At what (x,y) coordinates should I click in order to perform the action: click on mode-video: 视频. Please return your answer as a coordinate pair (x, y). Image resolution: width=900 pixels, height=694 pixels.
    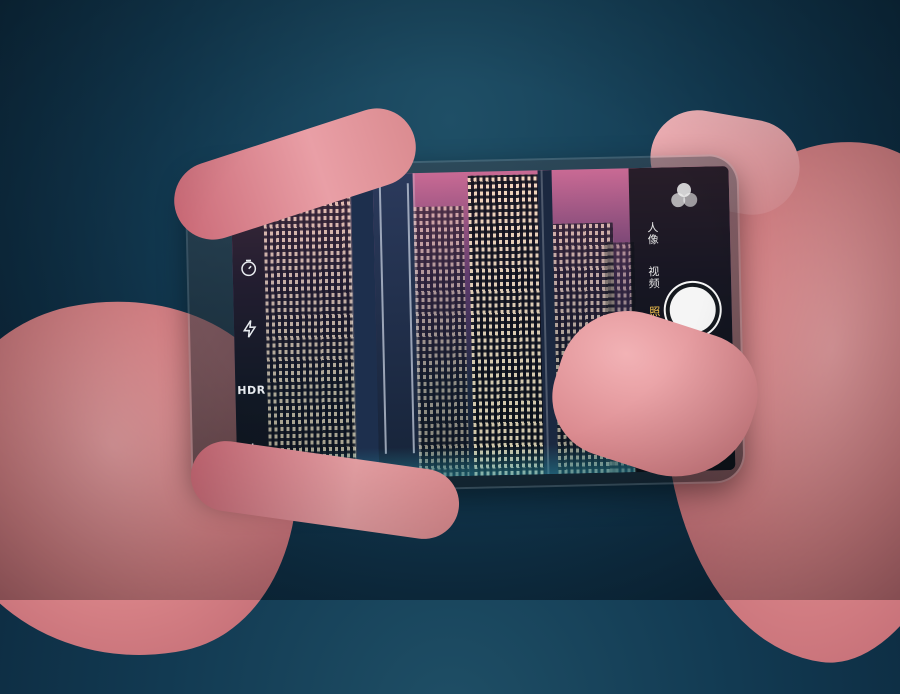
    Looking at the image, I should click on (653, 278).